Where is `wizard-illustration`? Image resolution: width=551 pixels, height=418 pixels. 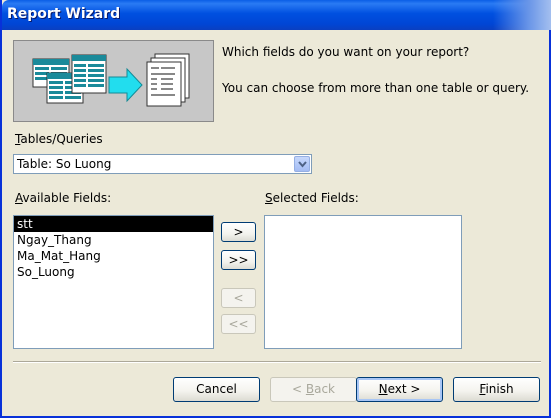
wizard-illustration is located at coordinates (113, 81).